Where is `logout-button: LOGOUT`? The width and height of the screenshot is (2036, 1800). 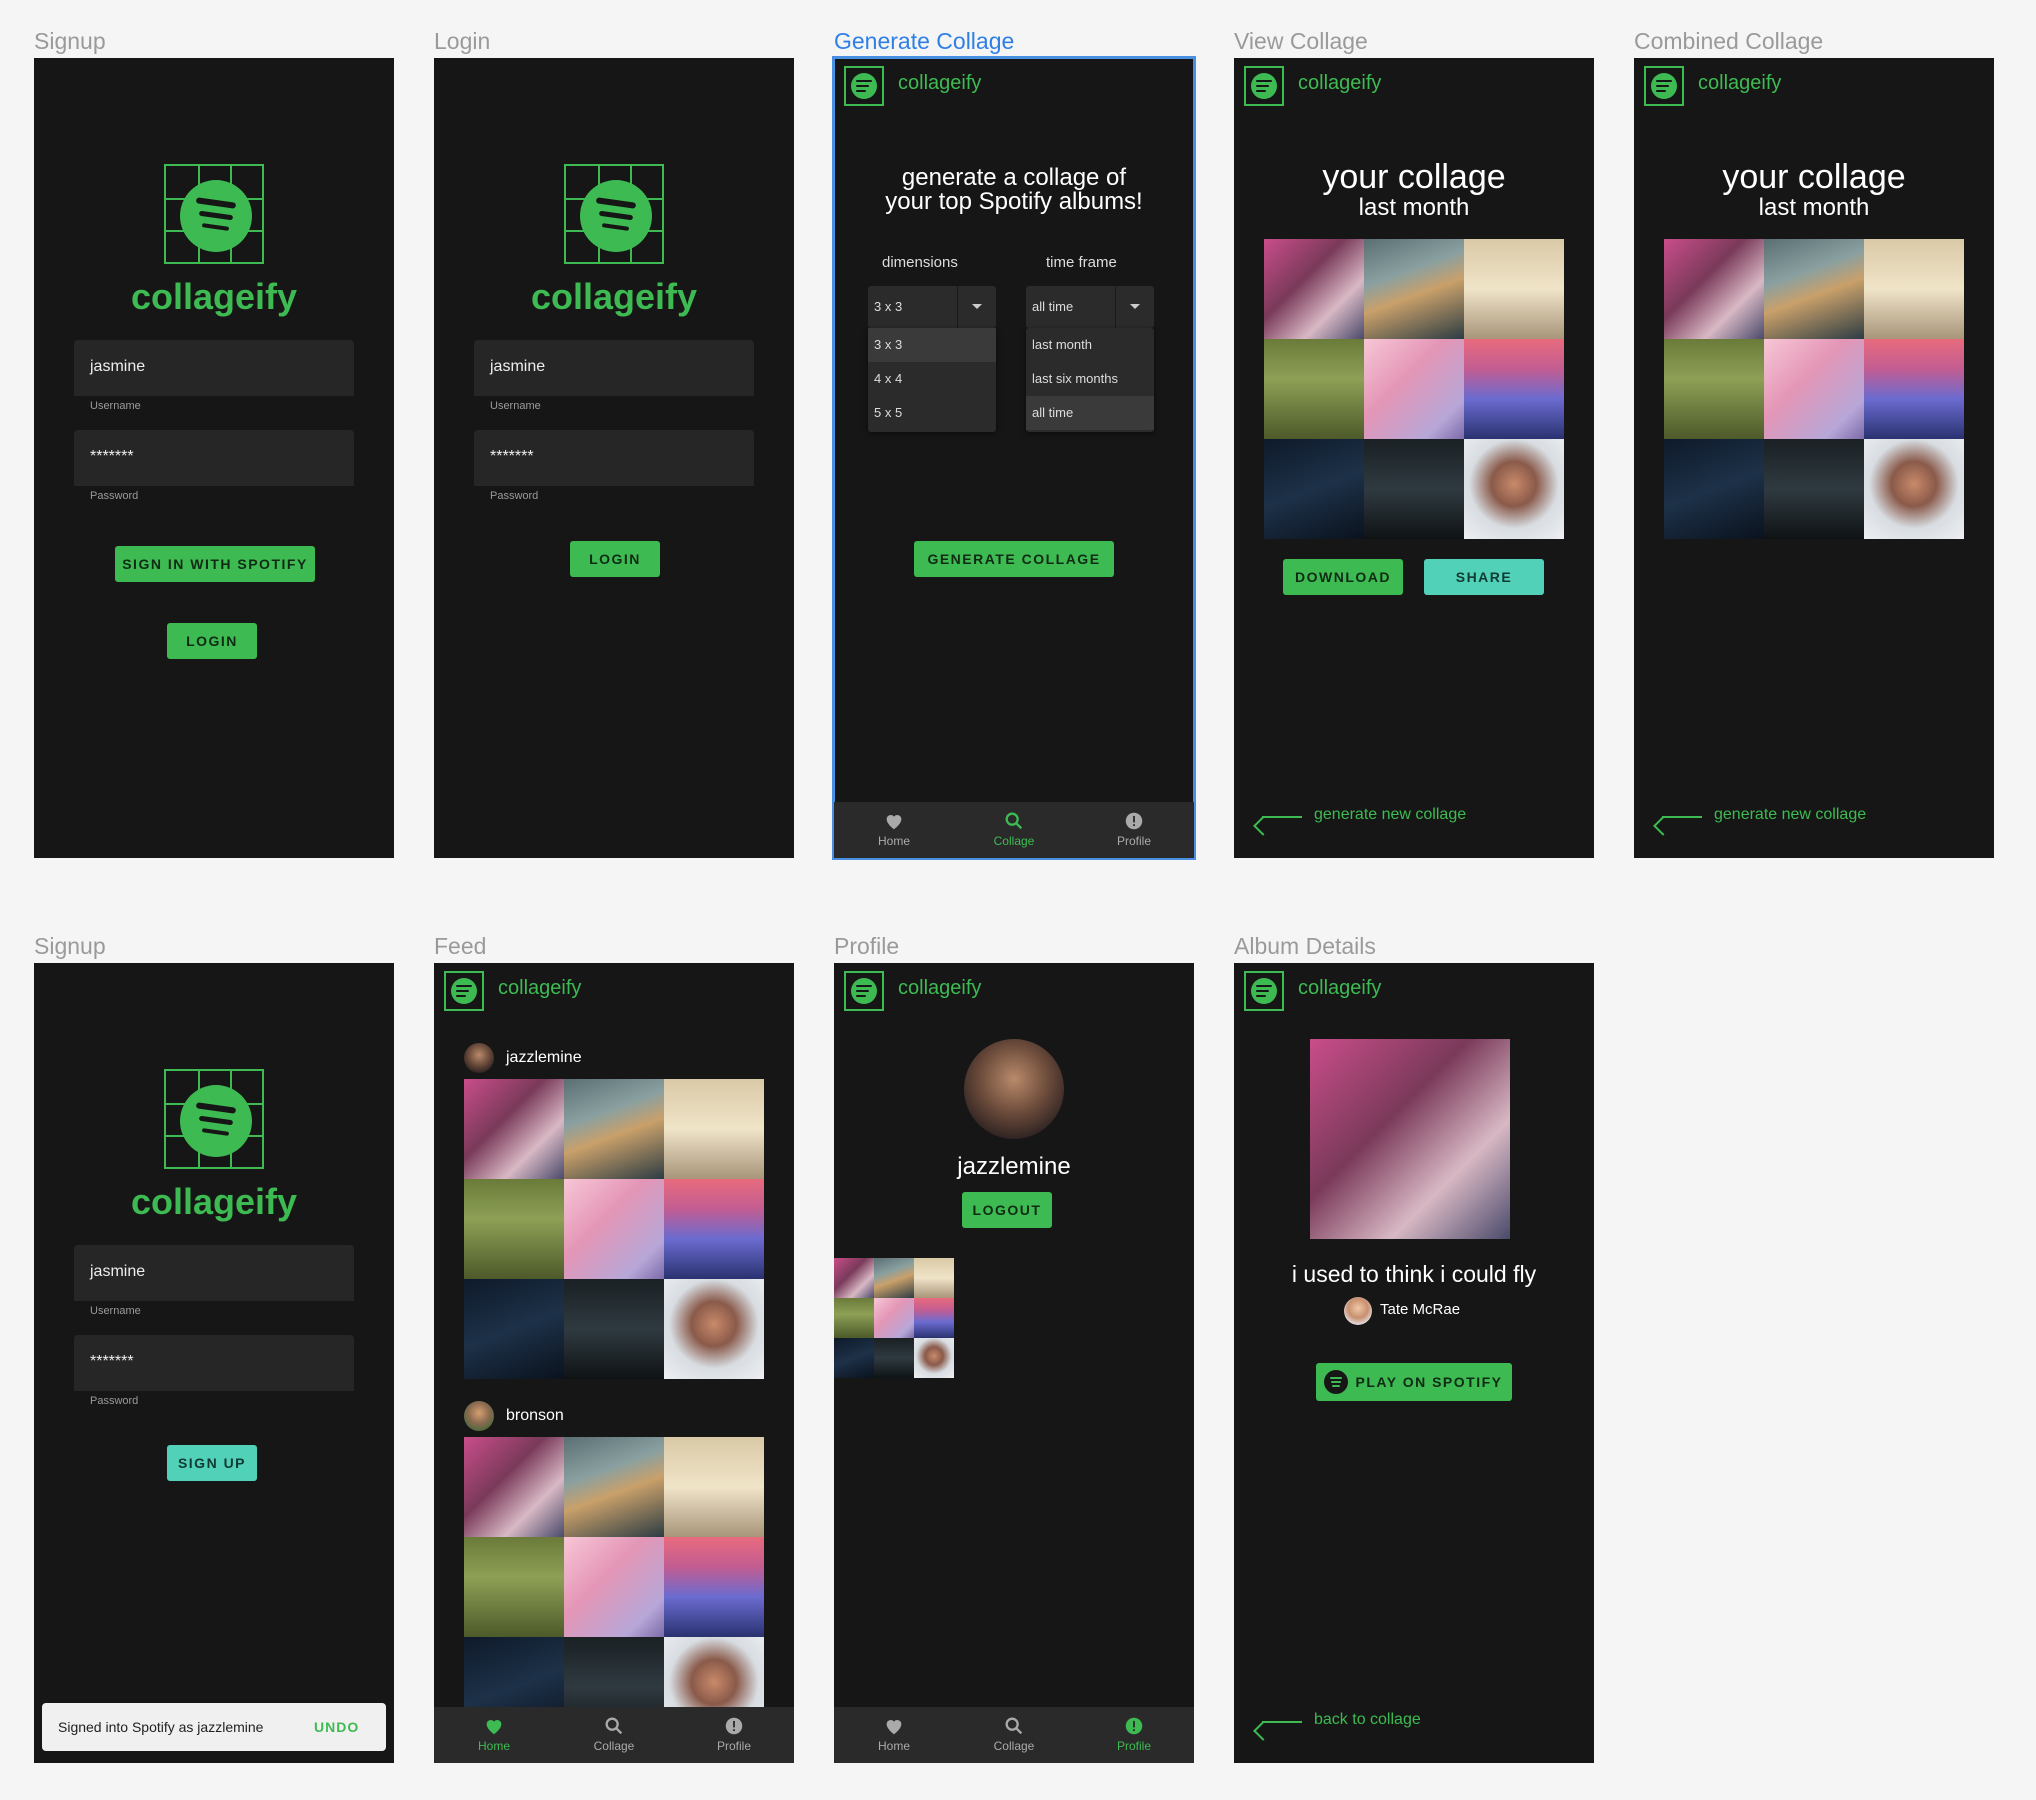 logout-button: LOGOUT is located at coordinates (1007, 1210).